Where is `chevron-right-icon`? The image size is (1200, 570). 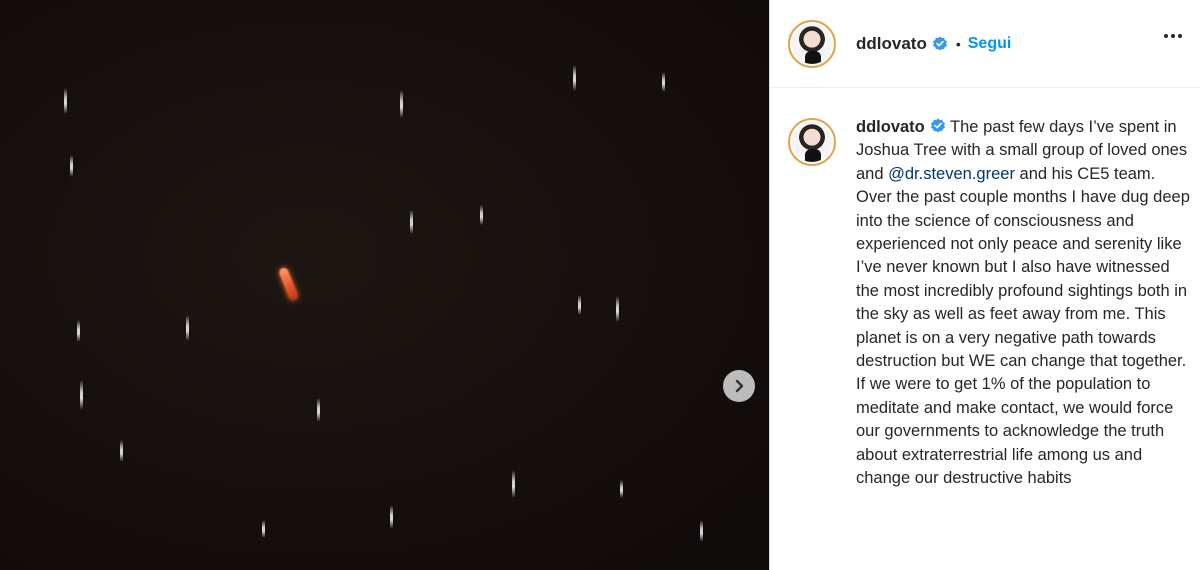
chevron-right-icon is located at coordinates (739, 386).